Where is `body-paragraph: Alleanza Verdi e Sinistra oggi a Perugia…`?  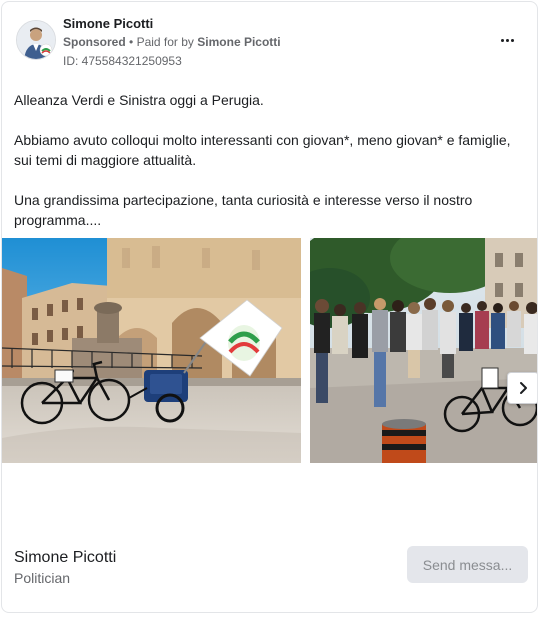
body-paragraph: Alleanza Verdi e Sinistra oggi a Perugia… is located at coordinates (139, 100).